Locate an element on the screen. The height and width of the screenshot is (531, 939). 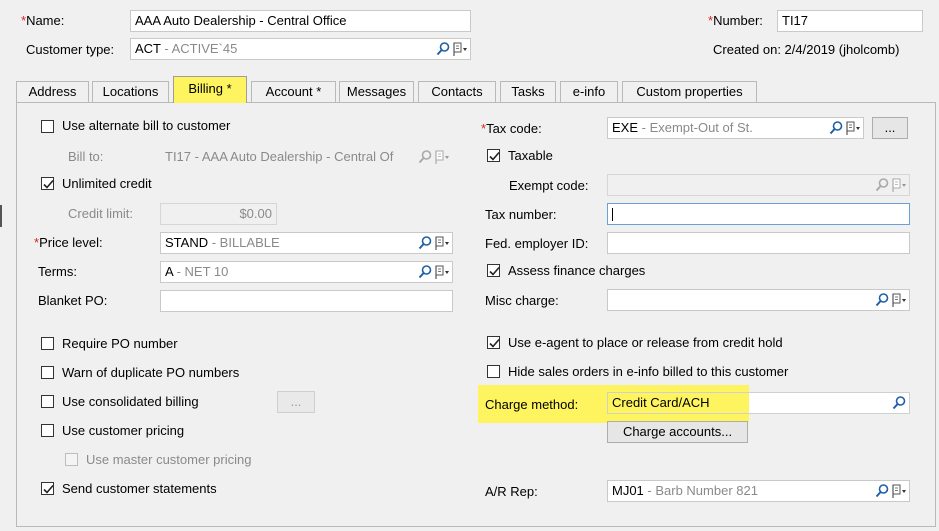
exempt-code-field is located at coordinates (758, 185).